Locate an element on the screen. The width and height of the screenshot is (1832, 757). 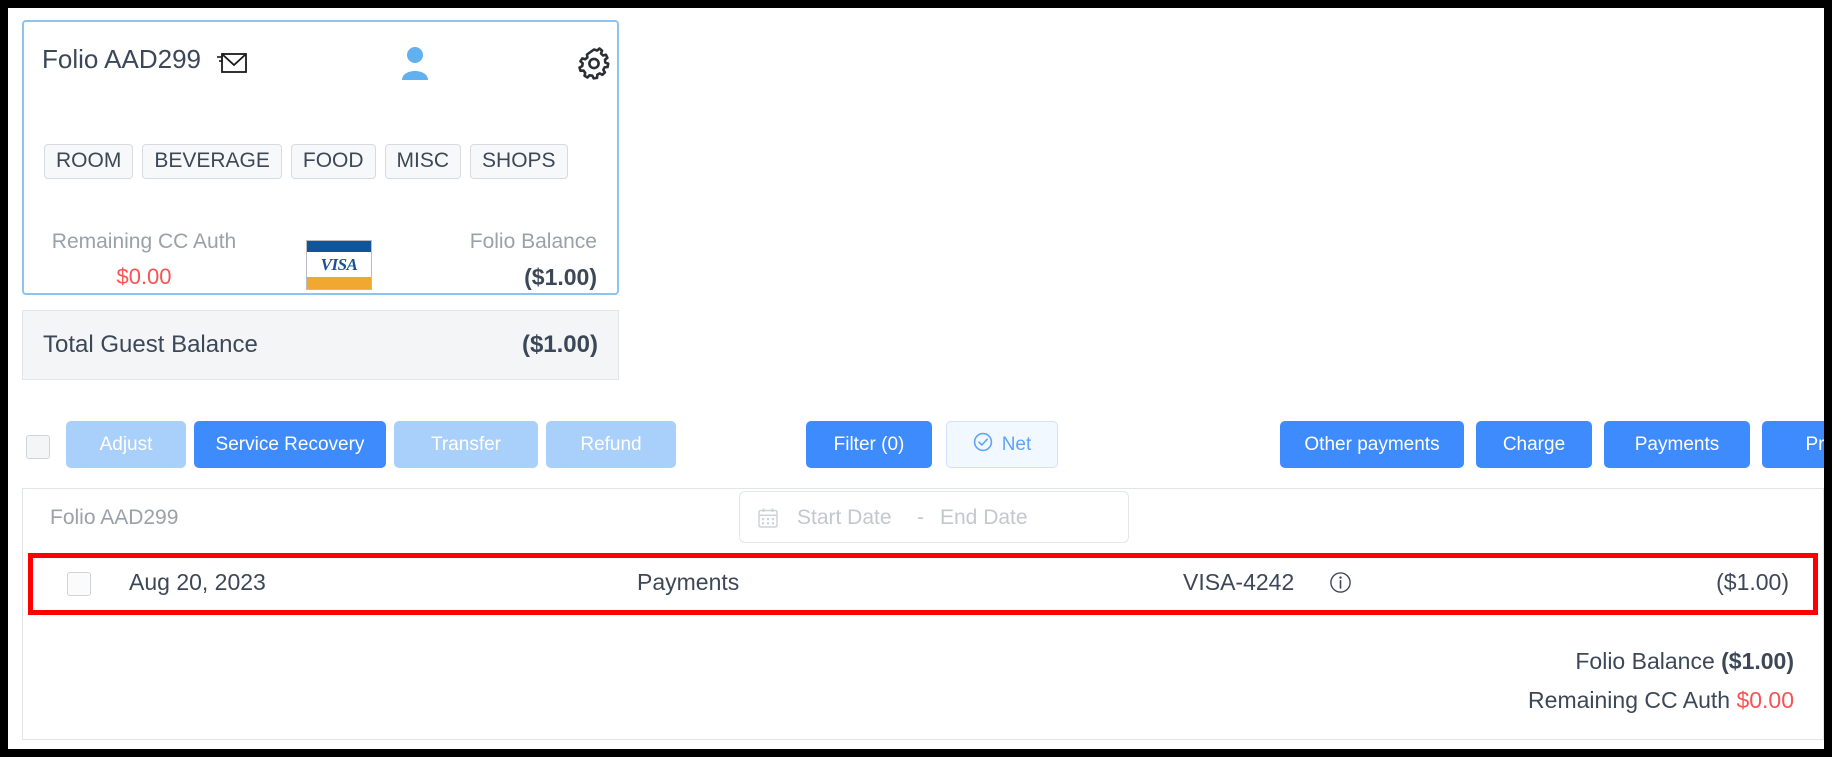
chip-misc: MISC is located at coordinates (423, 161).